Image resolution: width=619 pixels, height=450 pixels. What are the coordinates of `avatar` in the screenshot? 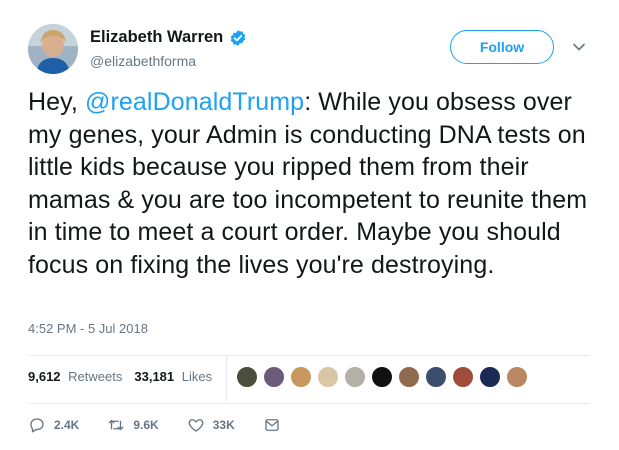 It's located at (53, 49).